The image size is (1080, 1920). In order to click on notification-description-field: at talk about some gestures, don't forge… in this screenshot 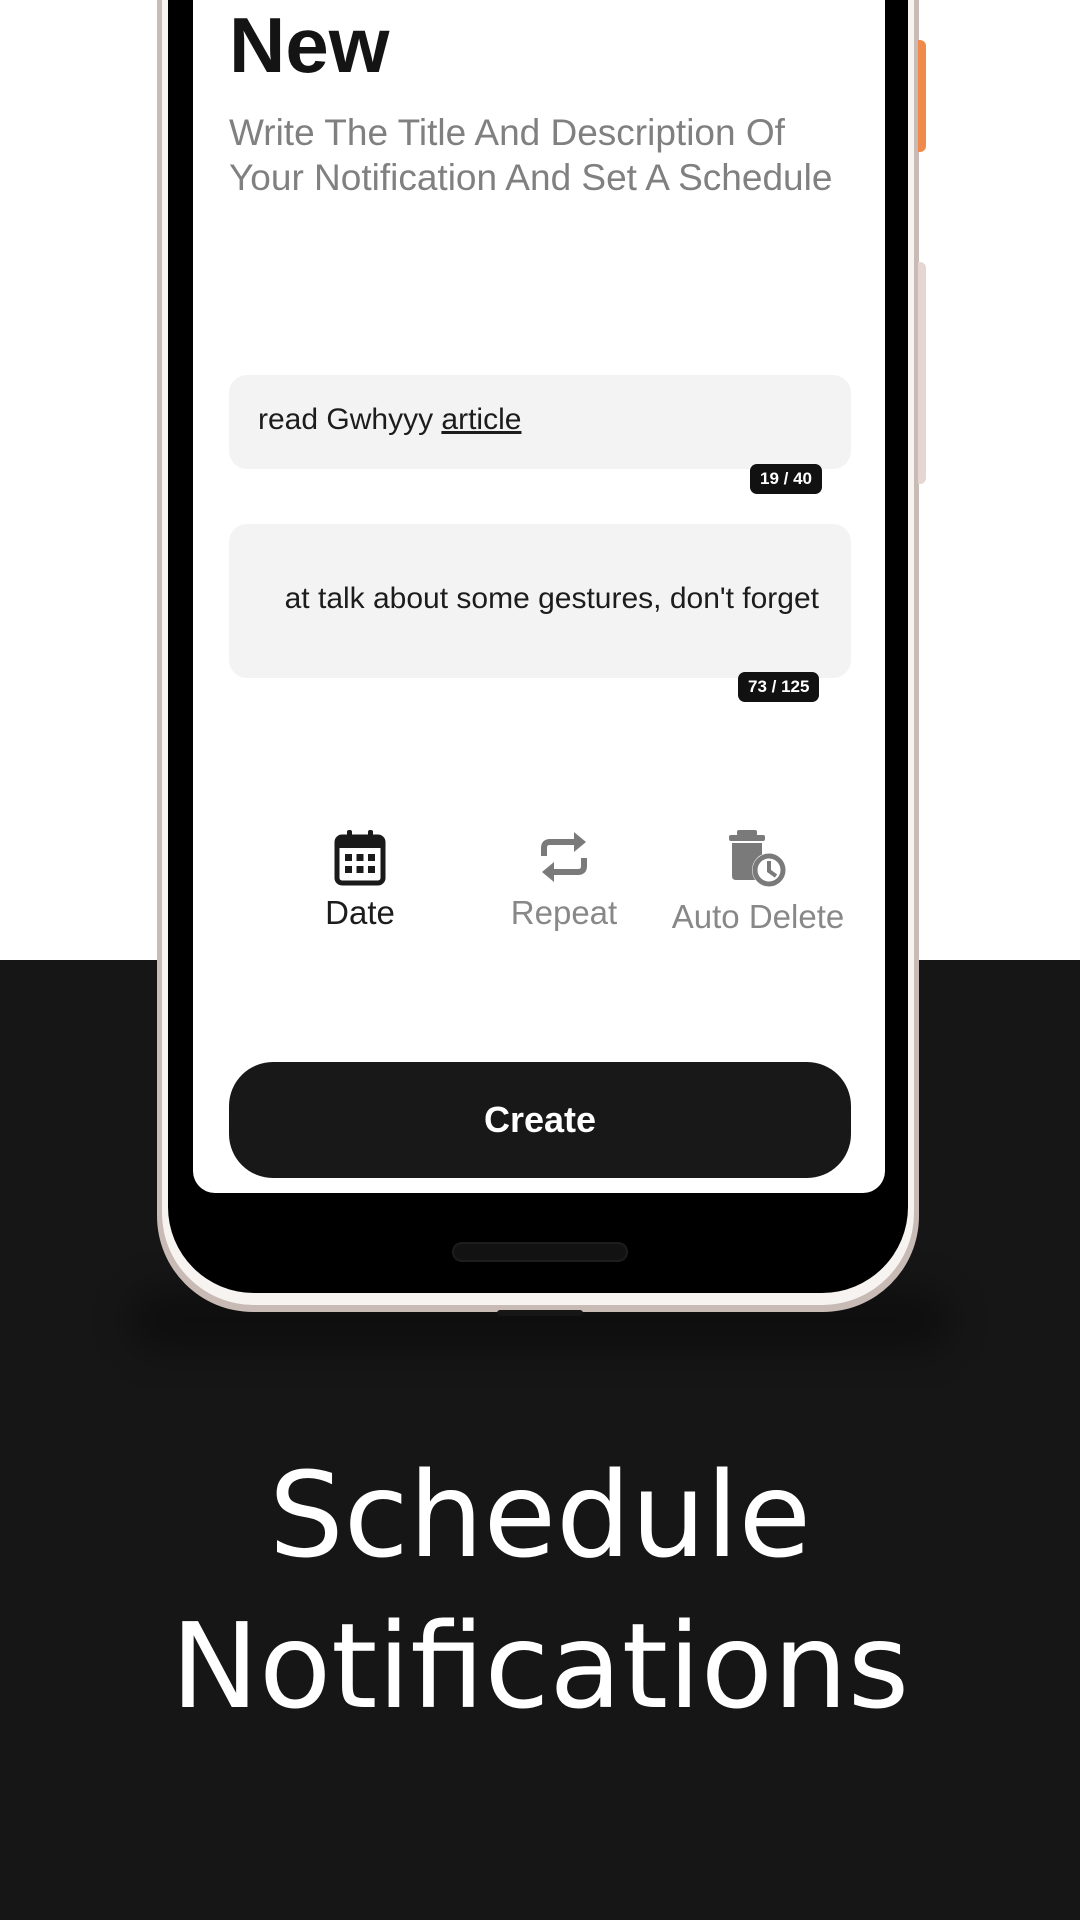, I will do `click(540, 601)`.